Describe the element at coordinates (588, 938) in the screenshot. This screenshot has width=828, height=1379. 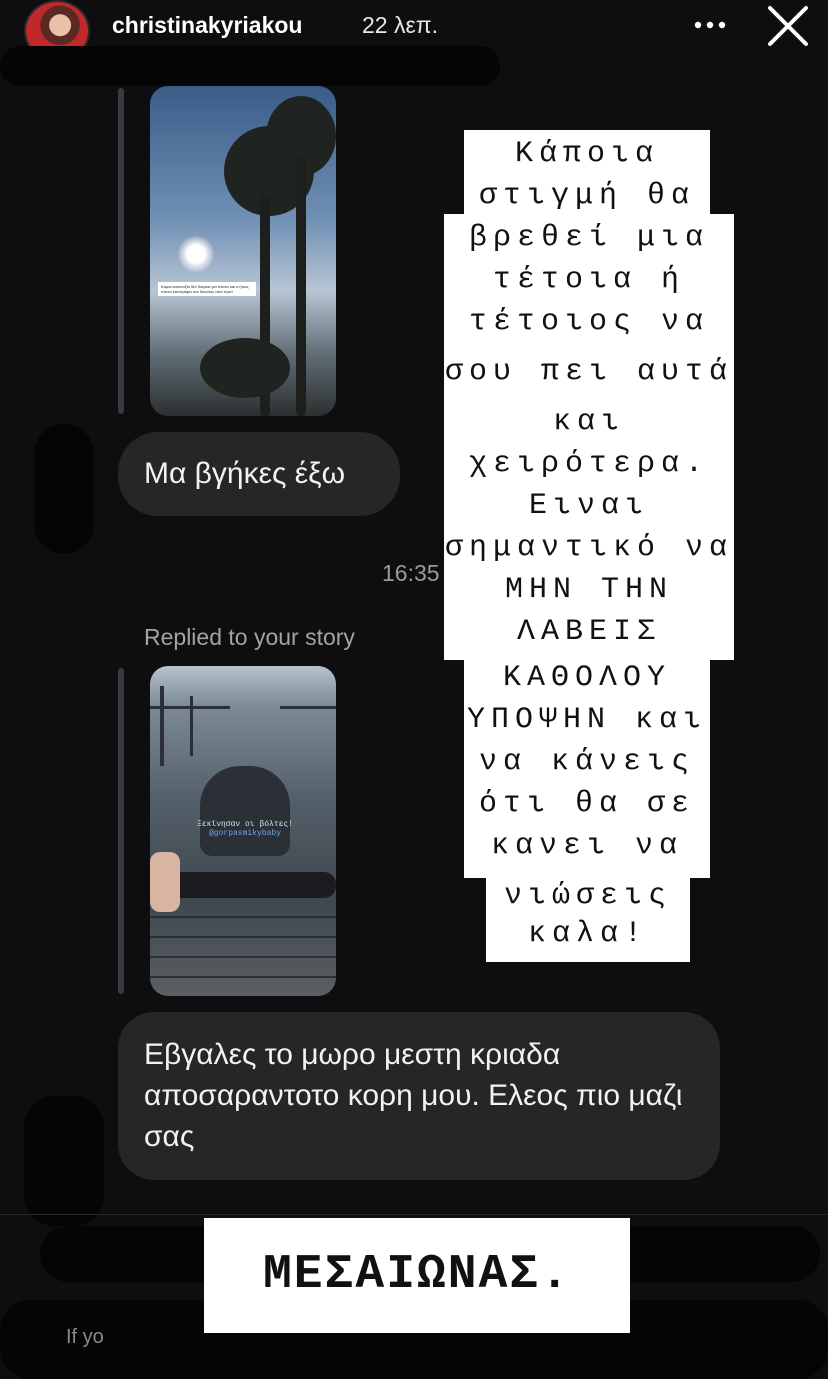
I see `overlay-text-line: καλα!` at that location.